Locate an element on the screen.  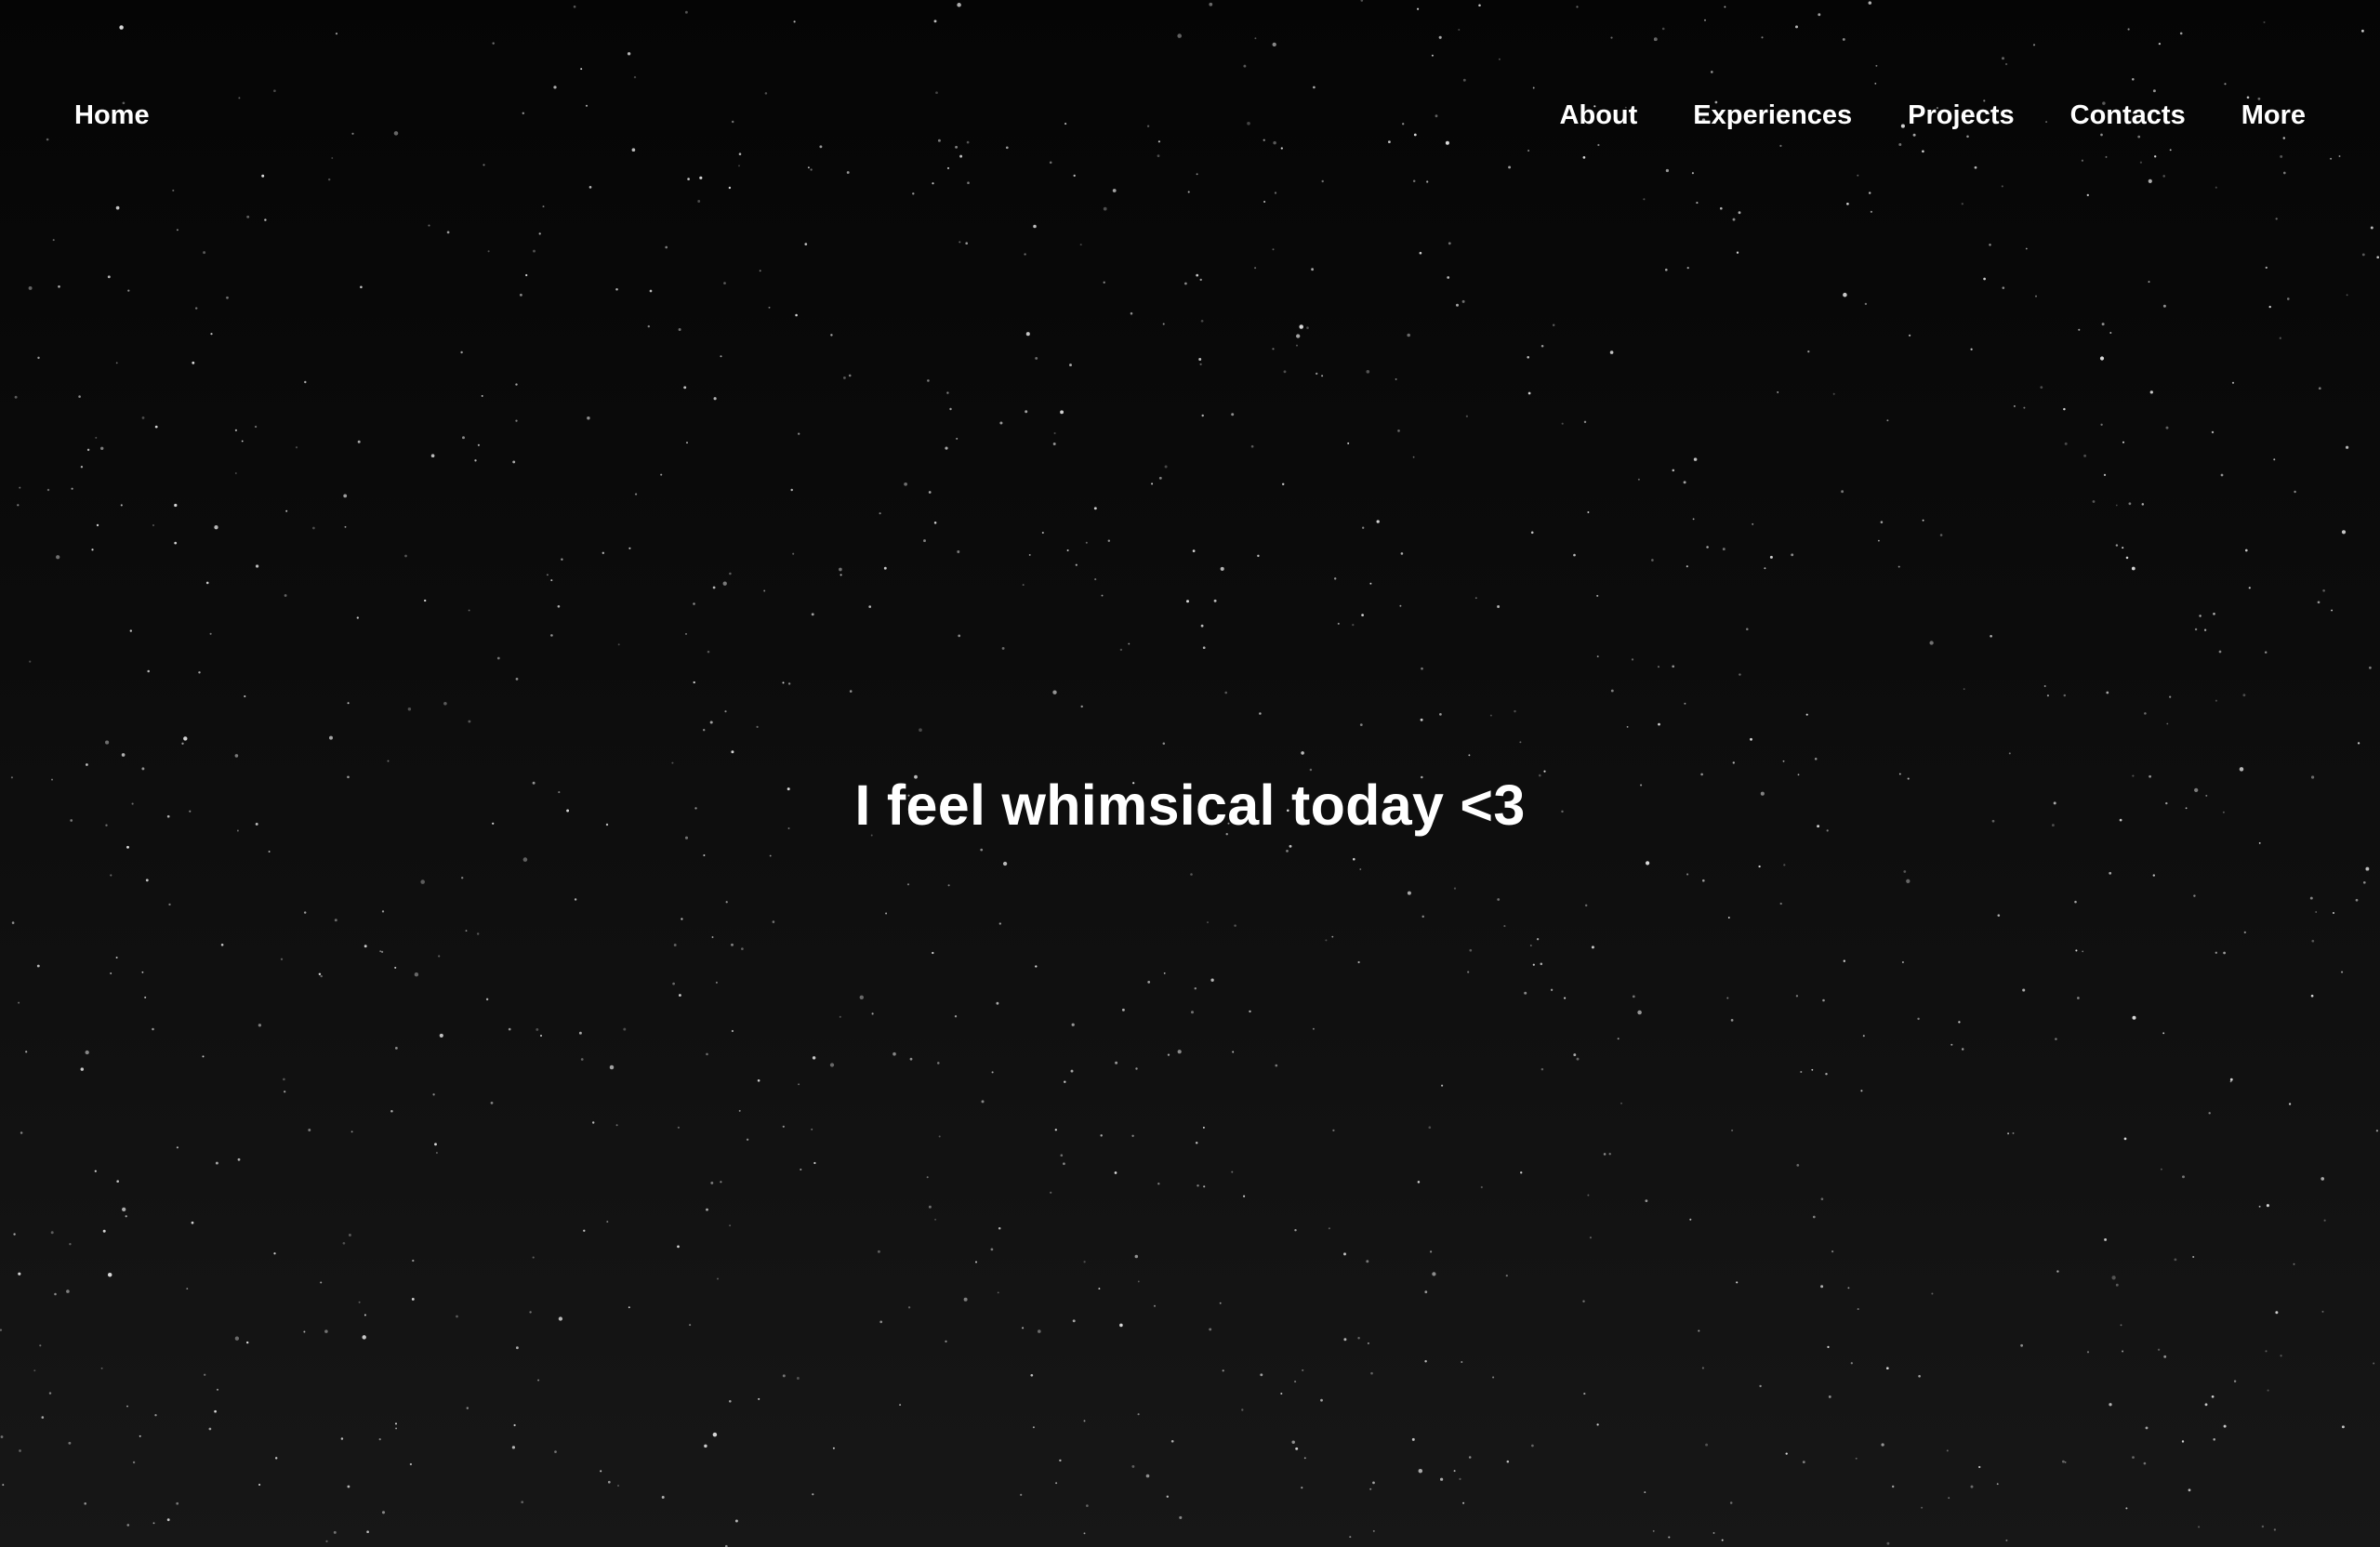
nav-experiences-link: Experiences is located at coordinates (1772, 115).